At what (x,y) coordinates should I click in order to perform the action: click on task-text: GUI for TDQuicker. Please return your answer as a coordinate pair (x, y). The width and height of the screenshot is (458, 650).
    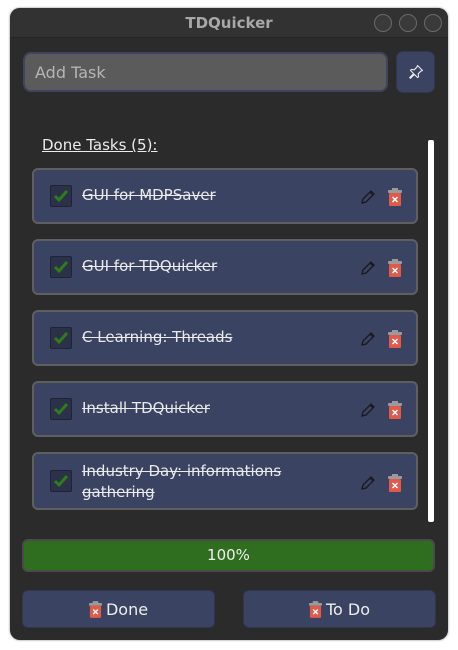
    Looking at the image, I should click on (150, 266).